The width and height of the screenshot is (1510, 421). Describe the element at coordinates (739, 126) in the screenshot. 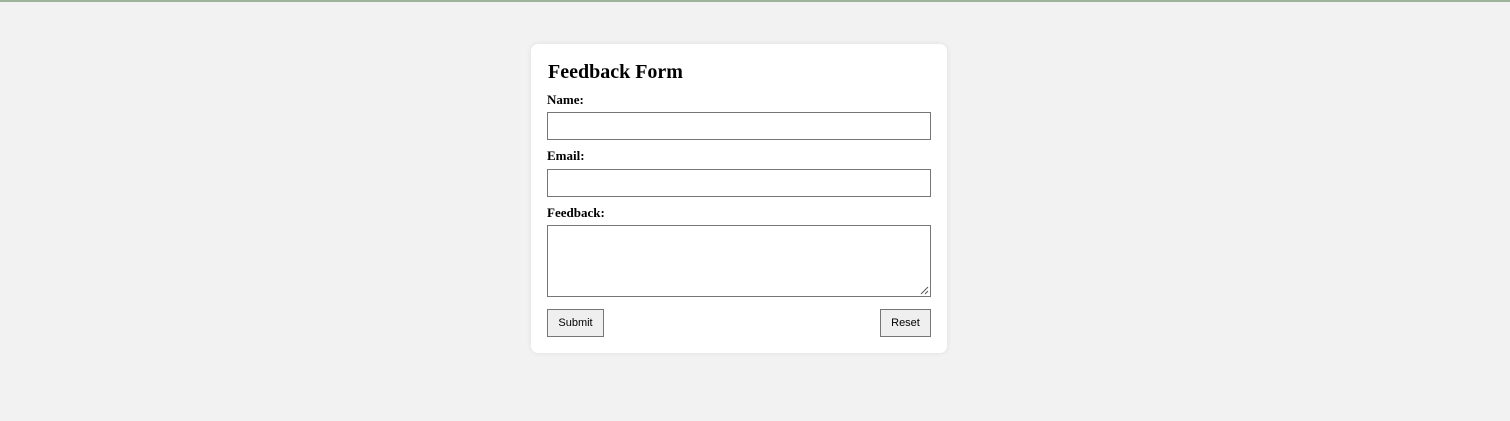

I see `name-input` at that location.